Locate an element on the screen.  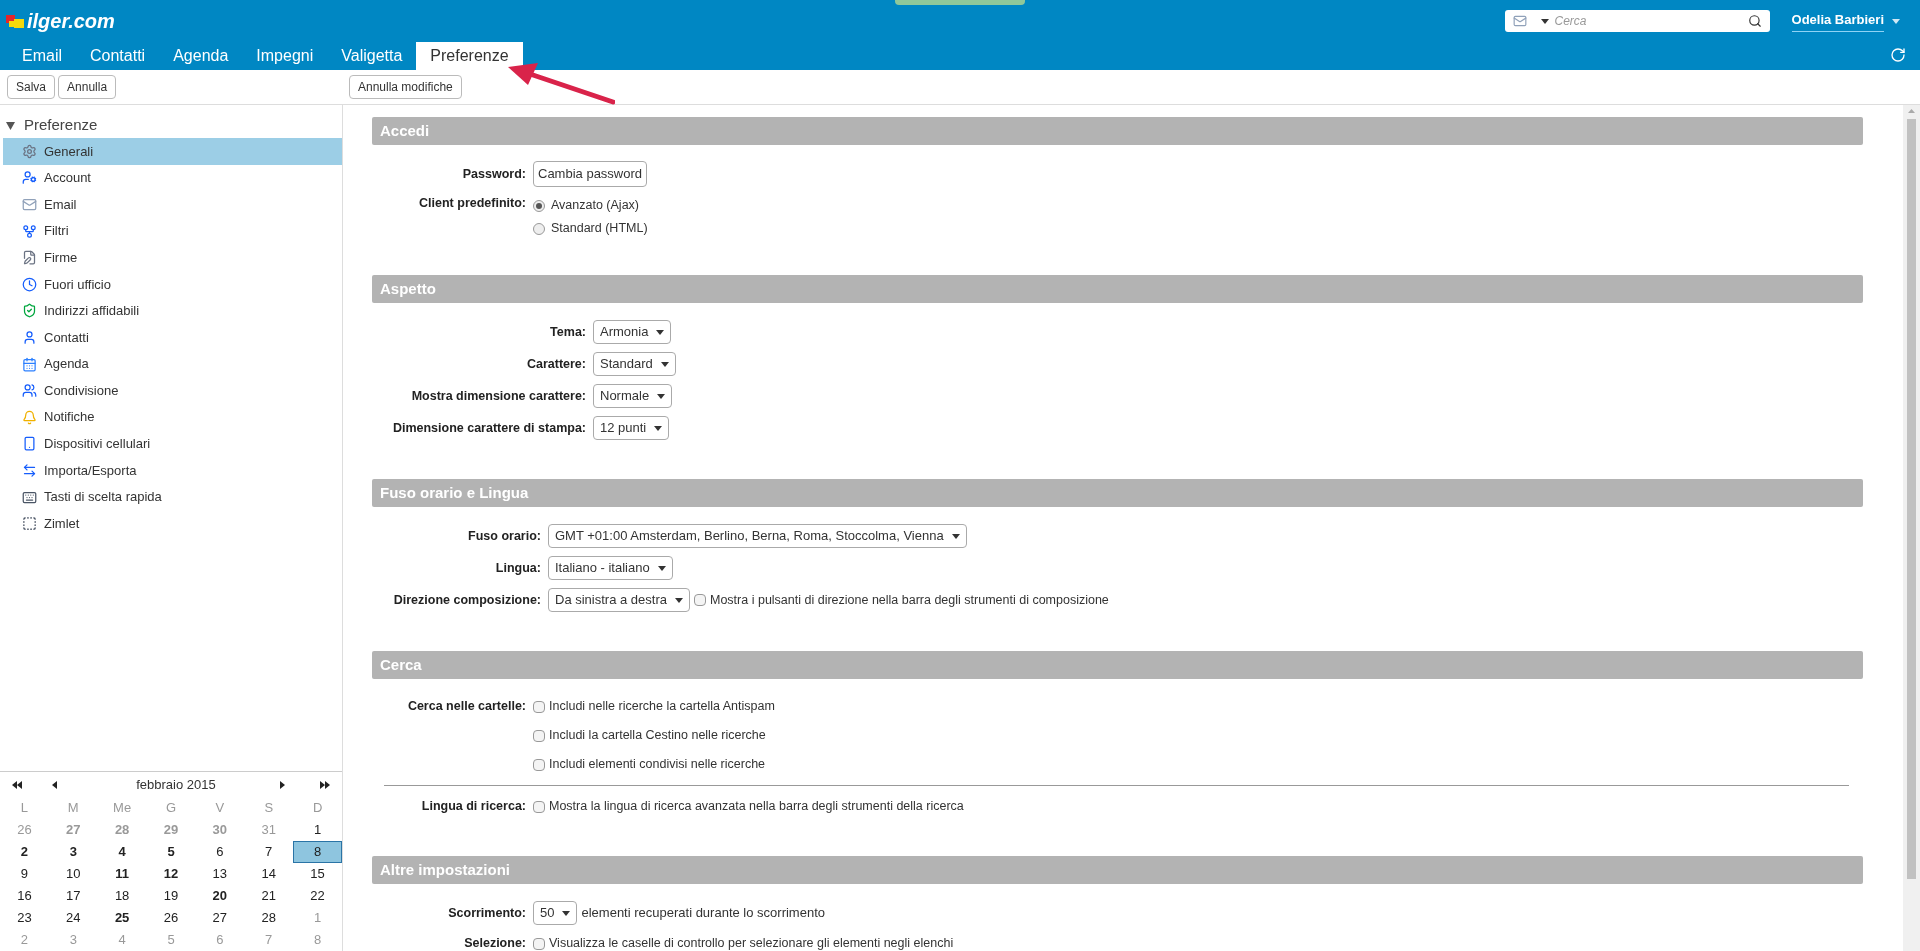
dropdown: Standard is located at coordinates (634, 364).